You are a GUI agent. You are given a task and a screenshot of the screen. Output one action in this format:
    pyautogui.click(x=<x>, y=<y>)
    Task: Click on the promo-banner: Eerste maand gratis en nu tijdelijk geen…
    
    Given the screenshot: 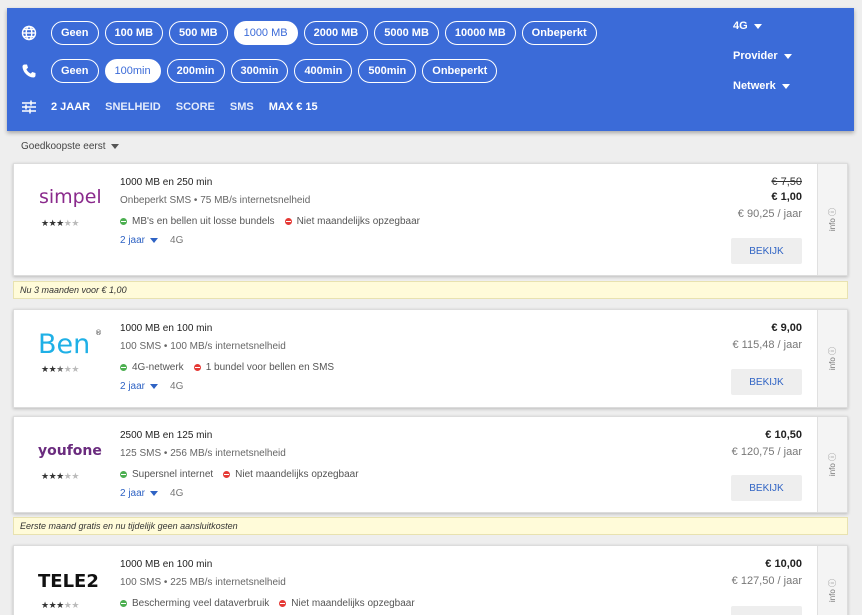 What is the action you would take?
    pyautogui.click(x=430, y=526)
    